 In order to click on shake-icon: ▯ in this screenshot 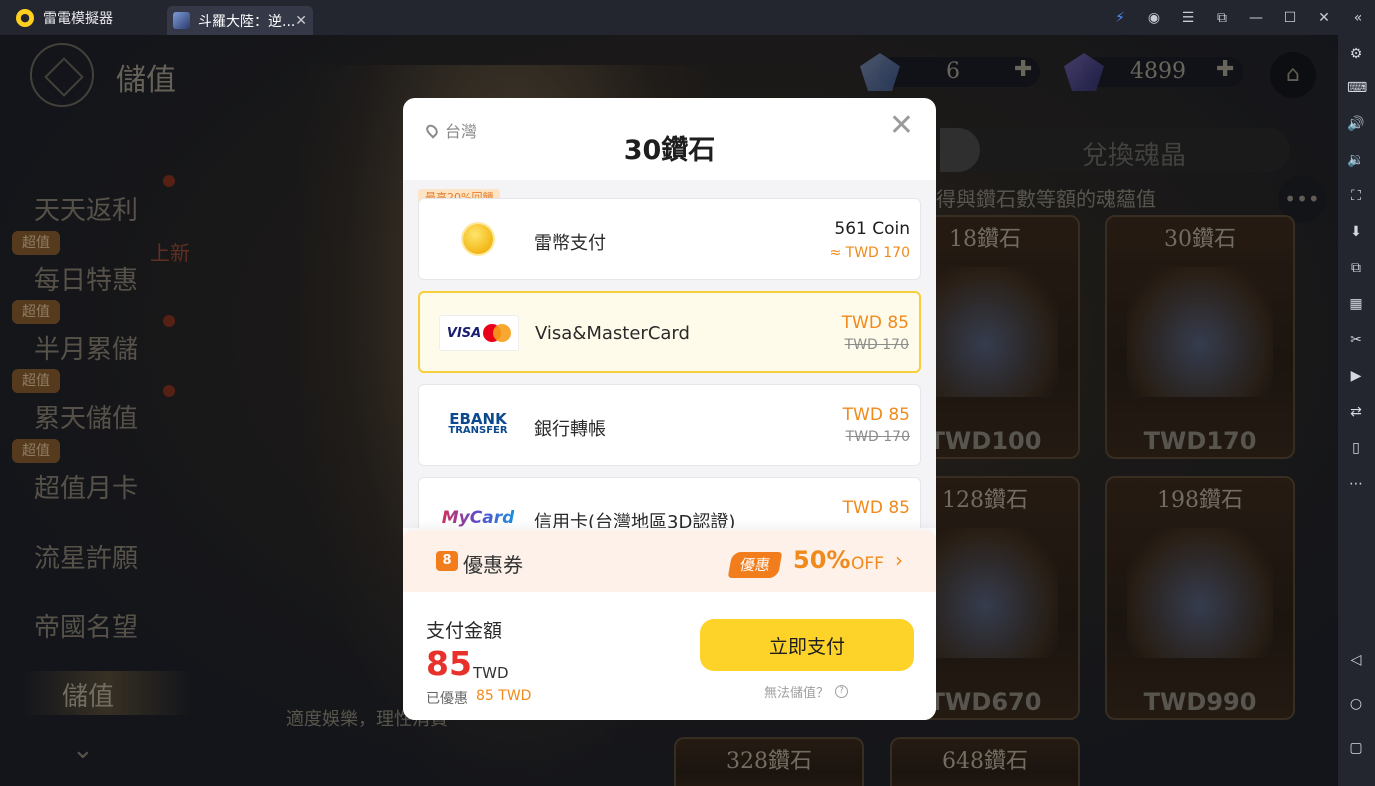, I will do `click(1356, 448)`.